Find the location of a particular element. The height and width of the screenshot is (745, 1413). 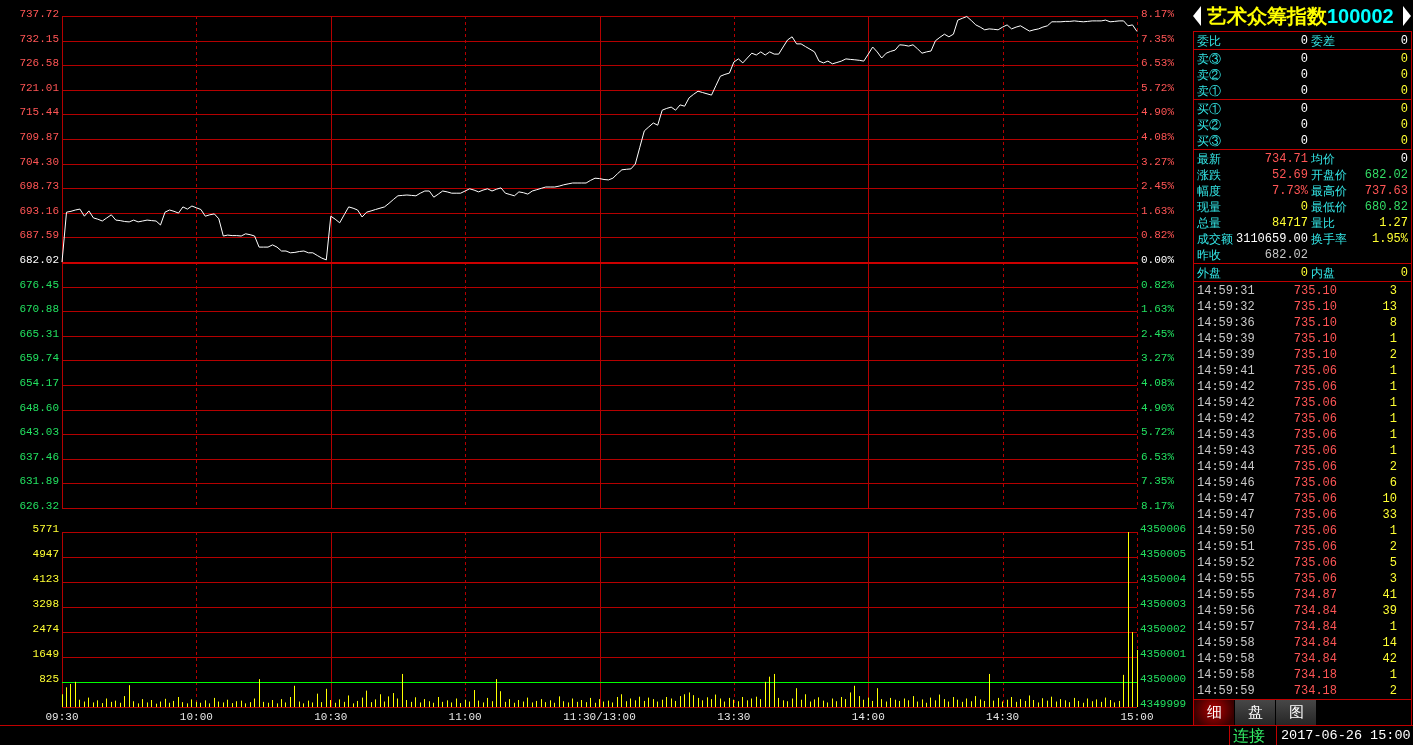

quote-label: 幅度 is located at coordinates (1209, 191).